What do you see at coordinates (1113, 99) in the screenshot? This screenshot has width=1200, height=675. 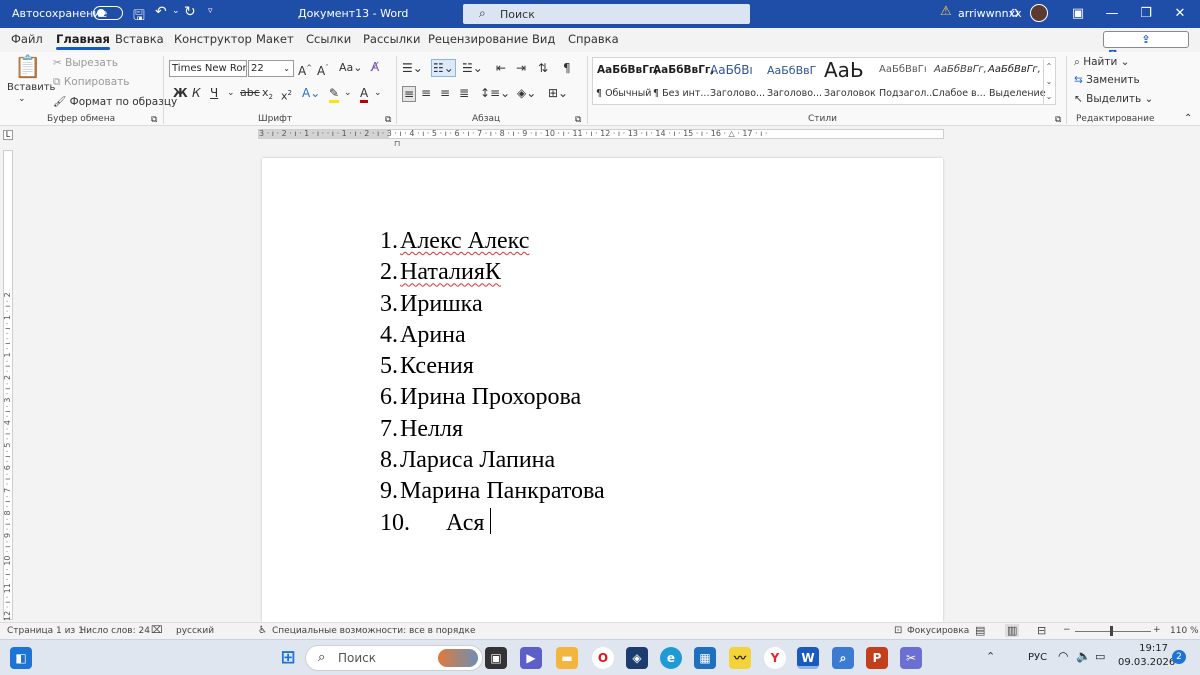 I see `select-button: ↖ Выделить ⌄` at bounding box center [1113, 99].